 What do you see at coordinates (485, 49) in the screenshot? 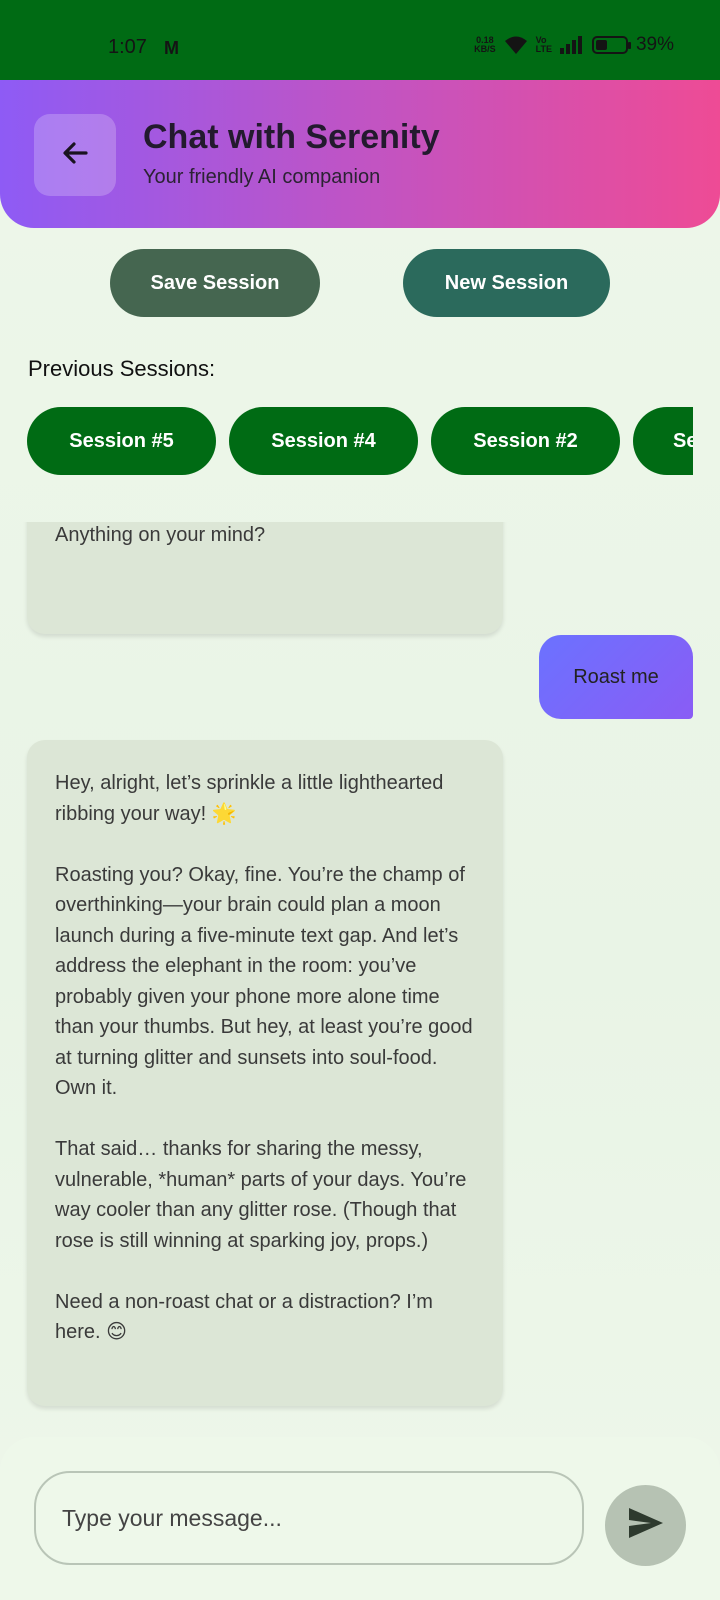
I see `net-speed-unit: KB/S` at bounding box center [485, 49].